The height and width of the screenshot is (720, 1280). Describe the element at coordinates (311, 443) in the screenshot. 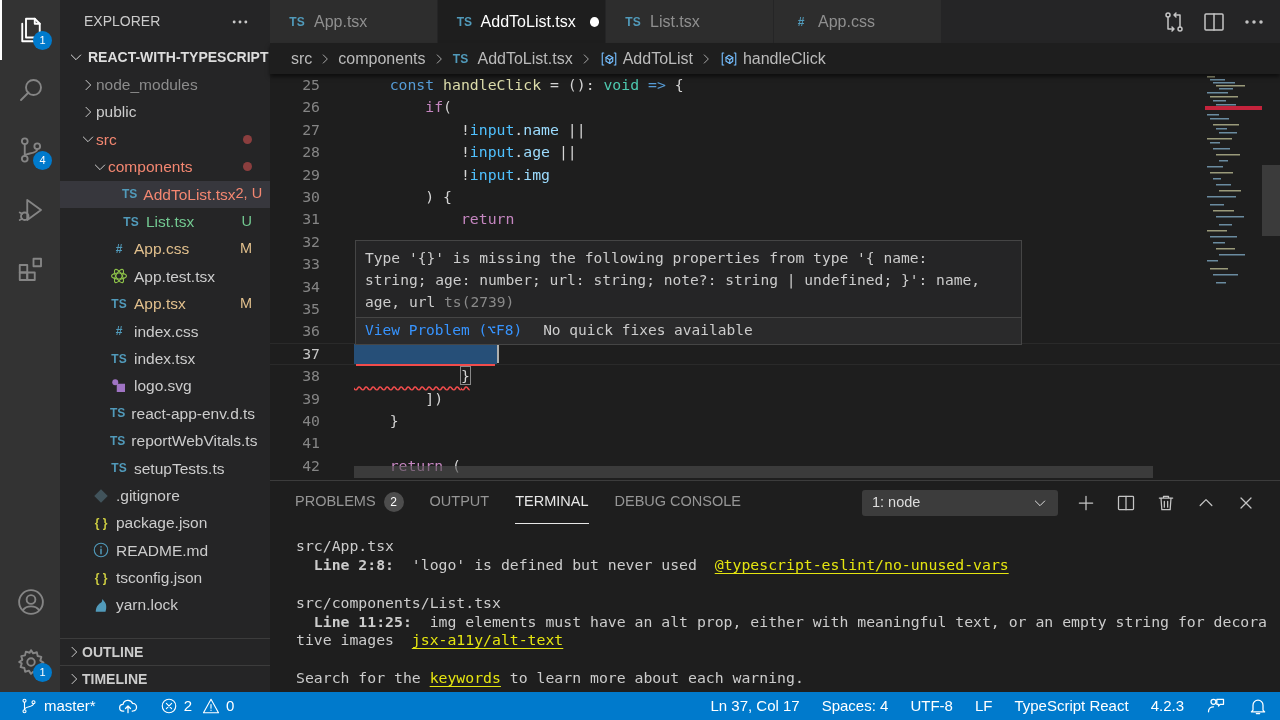

I see `line-number: 41` at that location.